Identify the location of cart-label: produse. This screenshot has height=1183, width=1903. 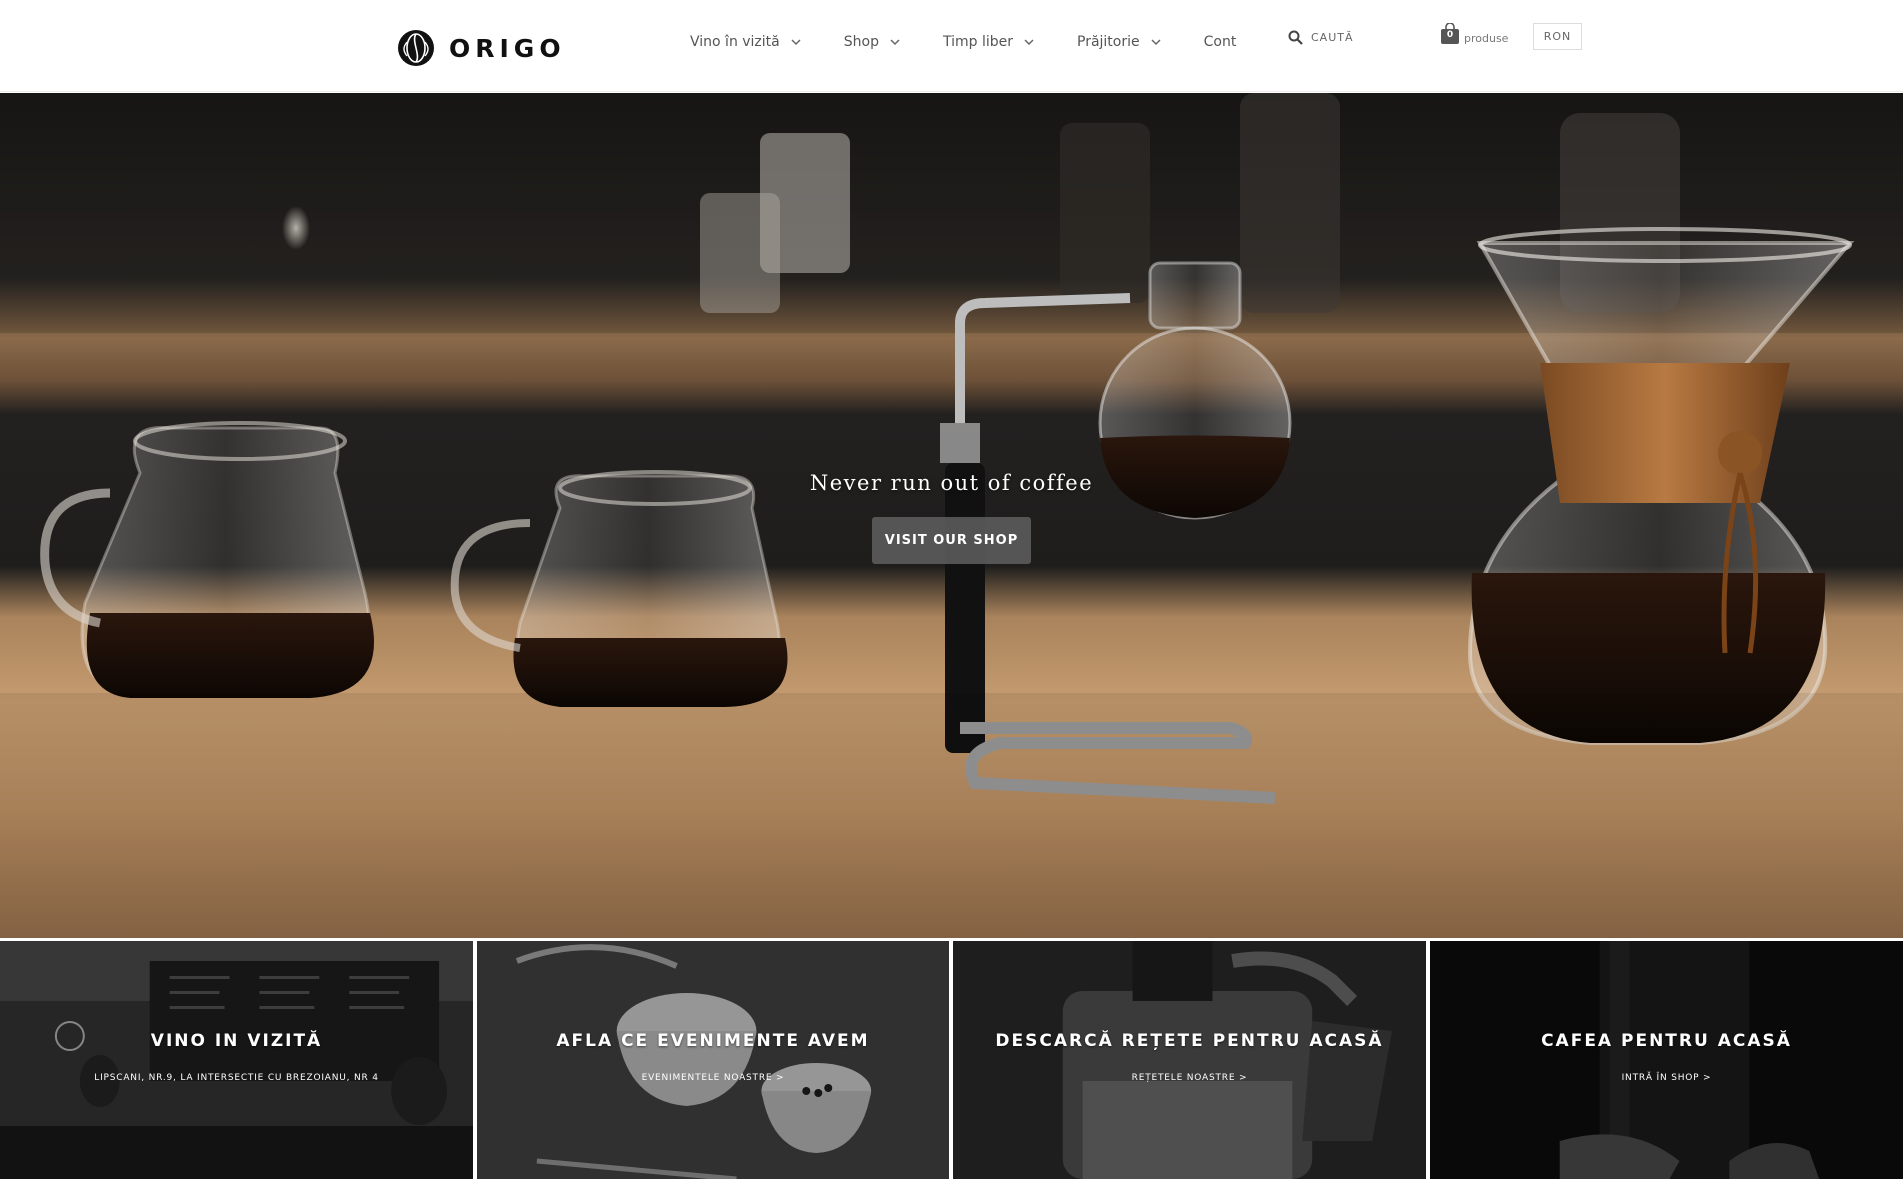
(1486, 38).